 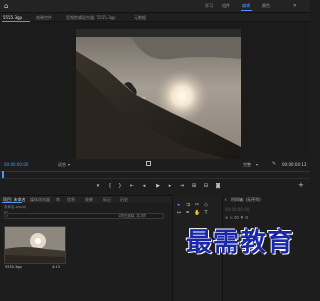 I want to click on export-frame-icon: ◙, so click(x=218, y=186).